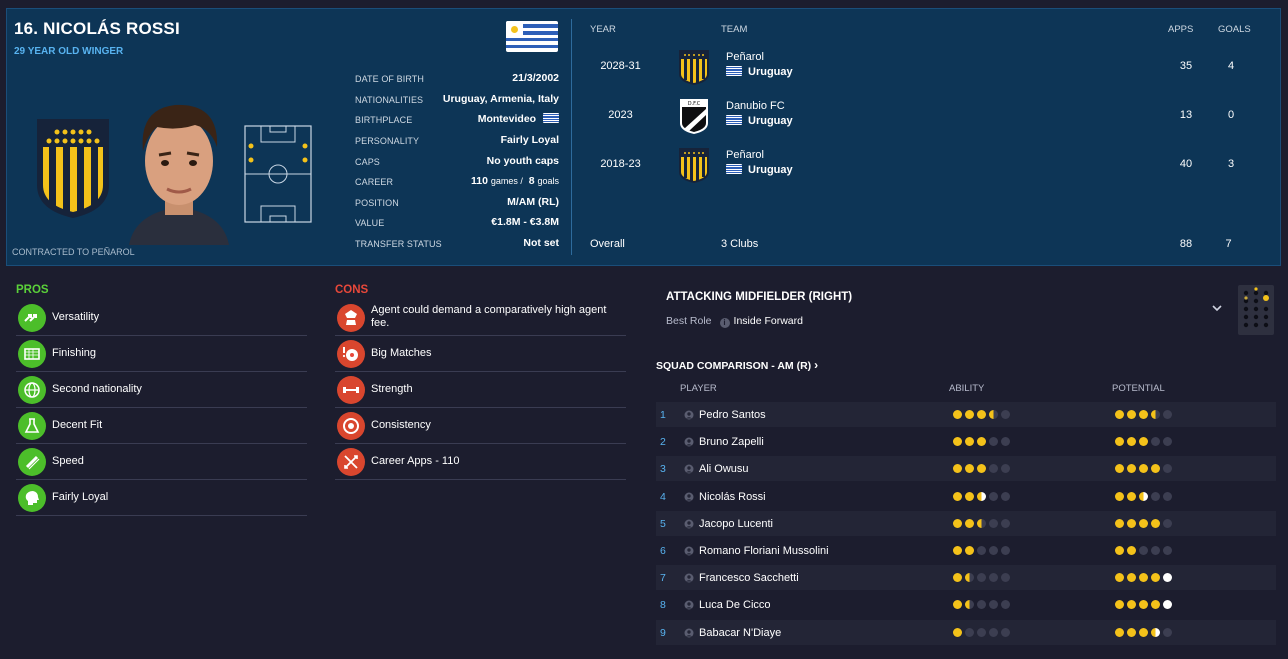  I want to click on squad-player-name: Pedro Santos, so click(732, 415).